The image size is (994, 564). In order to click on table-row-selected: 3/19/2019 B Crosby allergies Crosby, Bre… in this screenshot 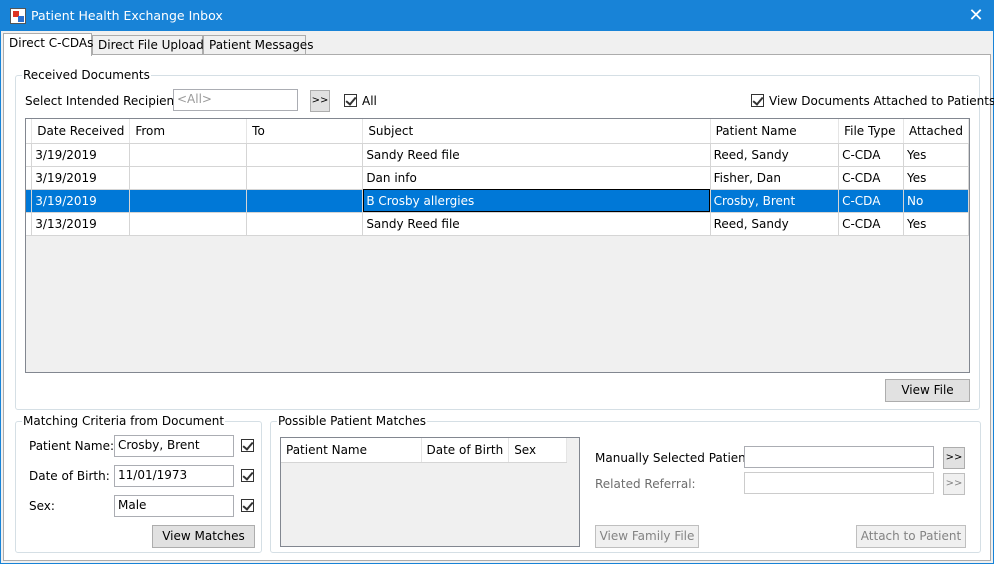, I will do `click(497, 201)`.